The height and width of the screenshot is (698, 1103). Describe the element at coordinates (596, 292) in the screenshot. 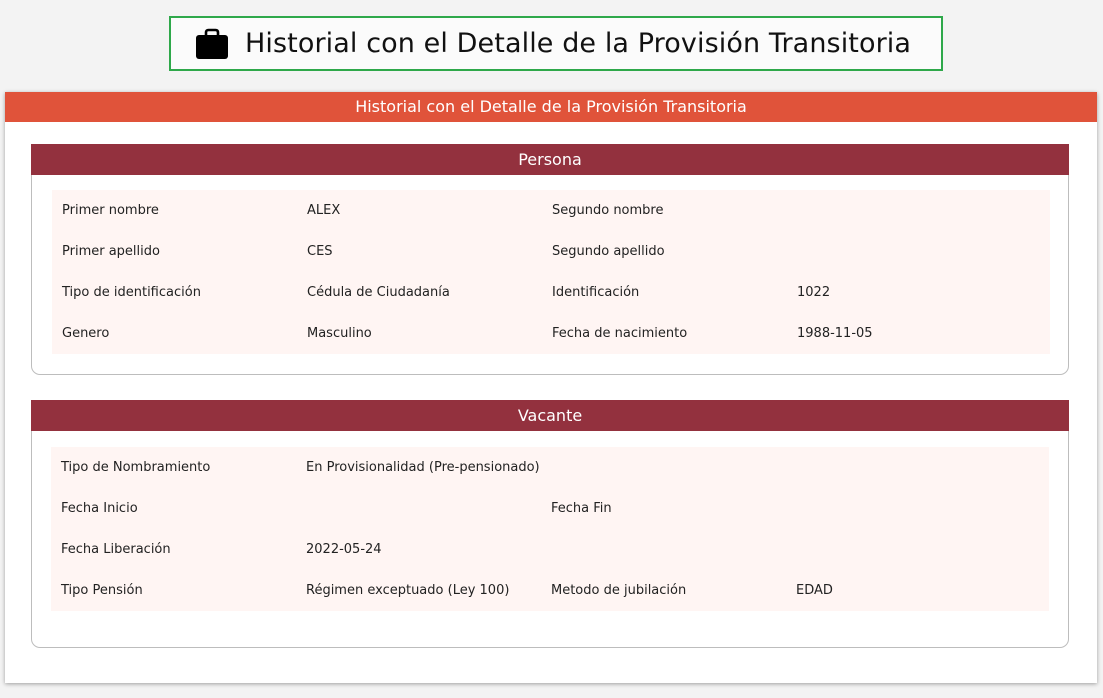

I see `persona-label: Identificación` at that location.